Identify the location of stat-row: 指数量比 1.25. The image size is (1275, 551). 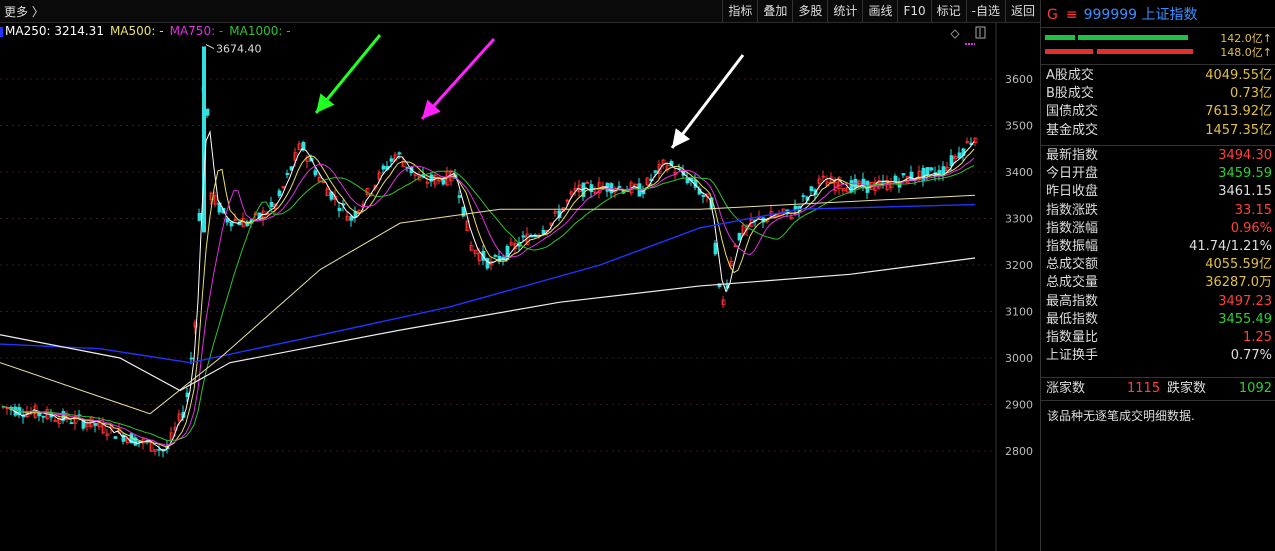
(1158, 338).